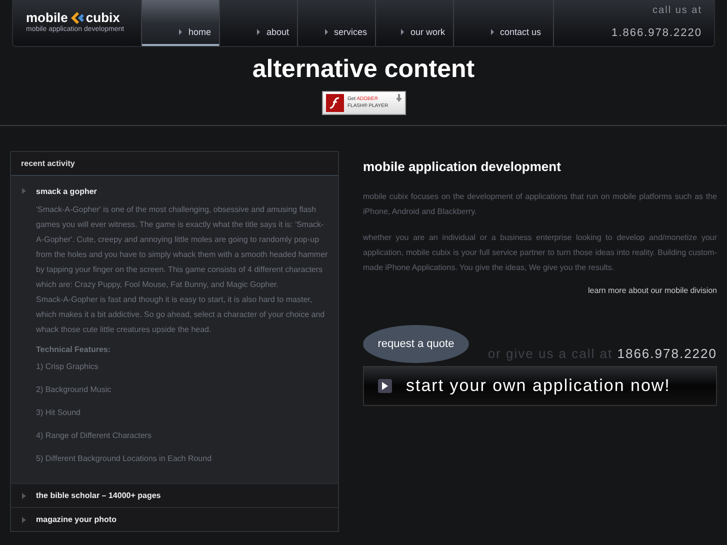 This screenshot has width=727, height=545. I want to click on description-text: Smack-A-Gopher is fast and though it is easy to start, it is also hard to master, which makes it a bit addictive. So go ahead, select a character of your choice and whack those cute little creatures upside the head., so click(181, 315).